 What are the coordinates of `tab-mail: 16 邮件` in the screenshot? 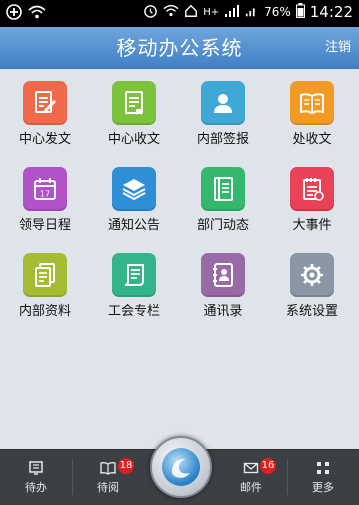 It's located at (251, 477).